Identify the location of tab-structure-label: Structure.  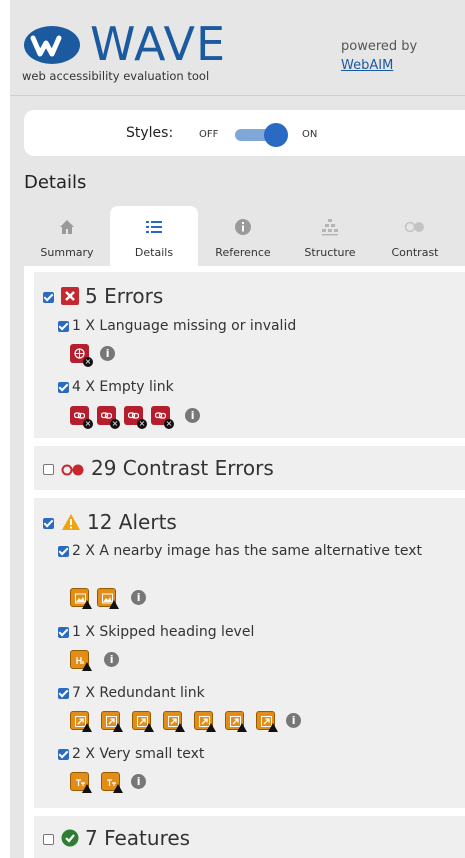
(330, 252).